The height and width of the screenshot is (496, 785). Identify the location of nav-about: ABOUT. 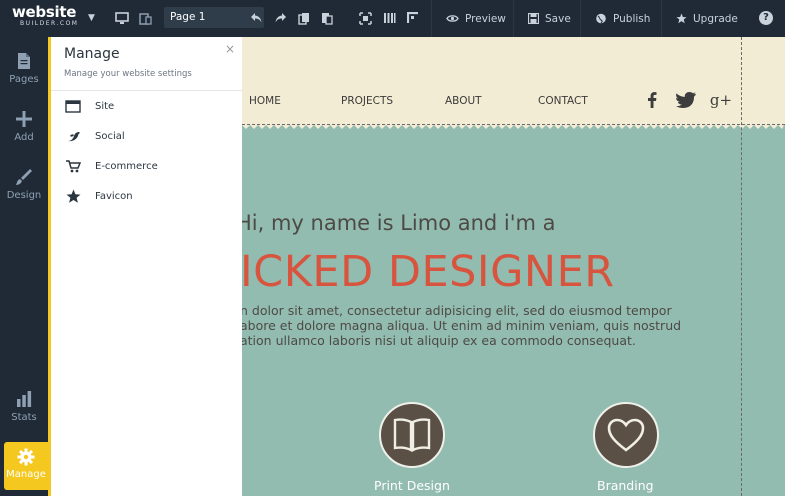
(463, 101).